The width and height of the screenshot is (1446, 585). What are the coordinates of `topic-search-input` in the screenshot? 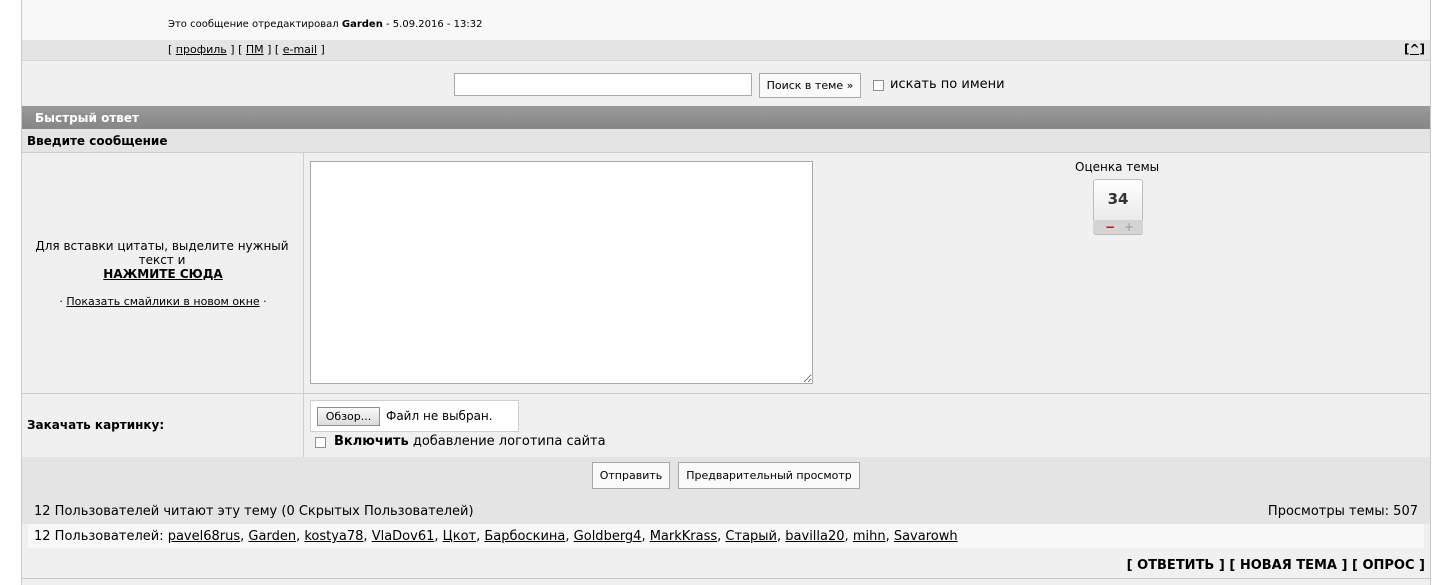 It's located at (603, 84).